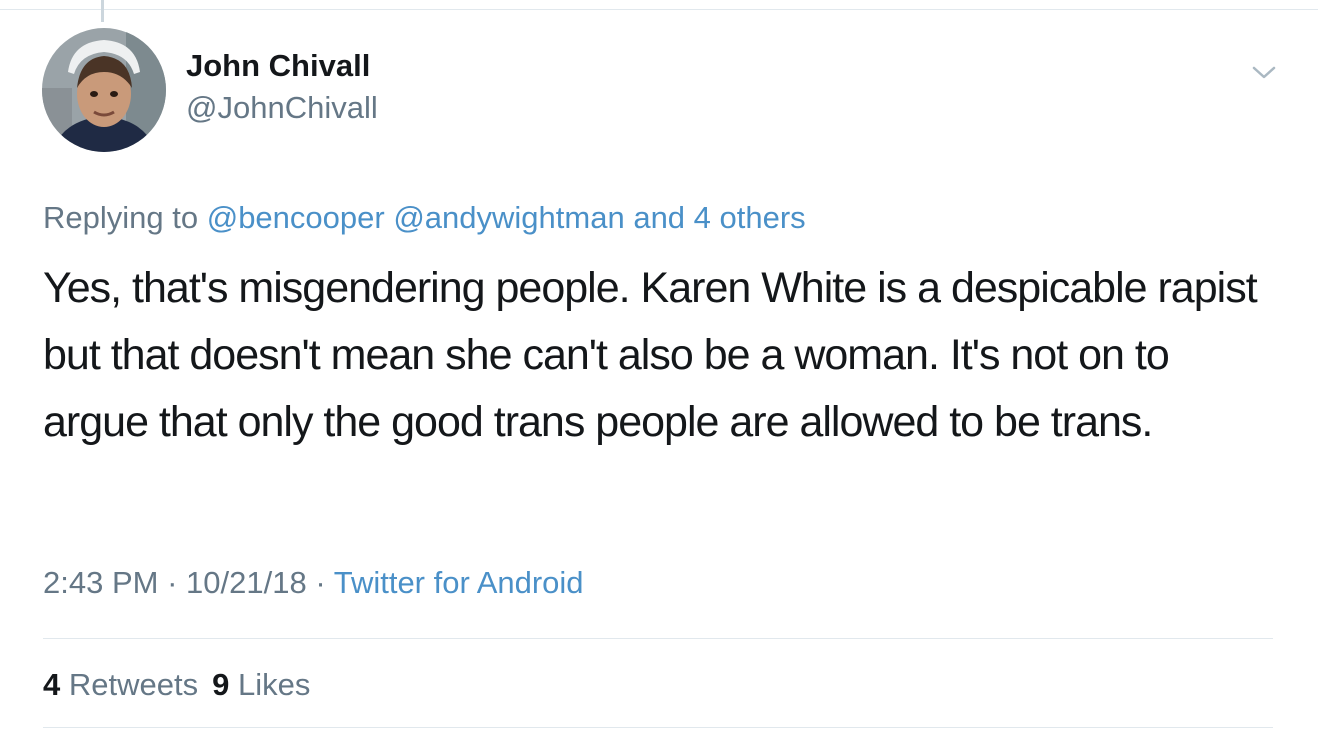 Image resolution: width=1318 pixels, height=738 pixels. Describe the element at coordinates (102, 11) in the screenshot. I see `thread-connector-line` at that location.